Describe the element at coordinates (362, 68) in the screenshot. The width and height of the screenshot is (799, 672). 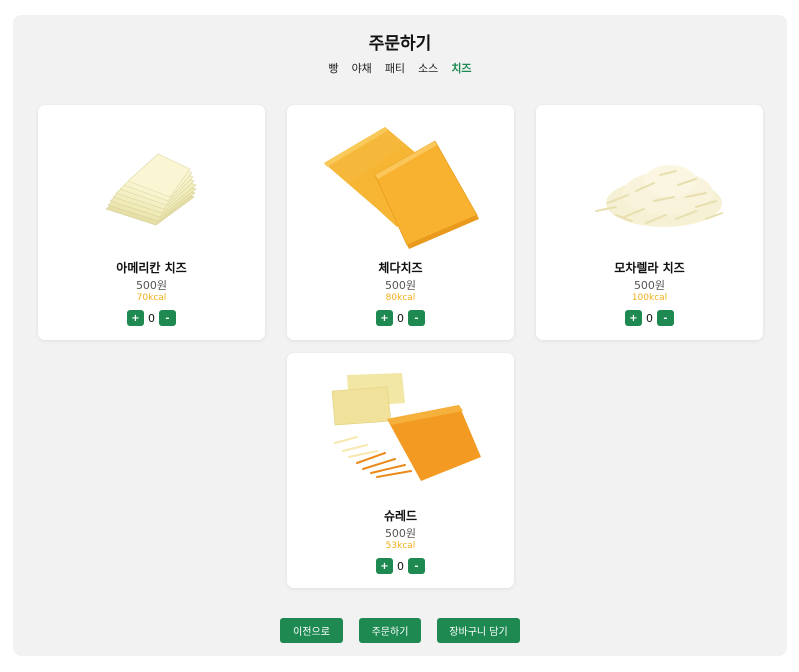
I see `tab-vegetables: 야채` at that location.